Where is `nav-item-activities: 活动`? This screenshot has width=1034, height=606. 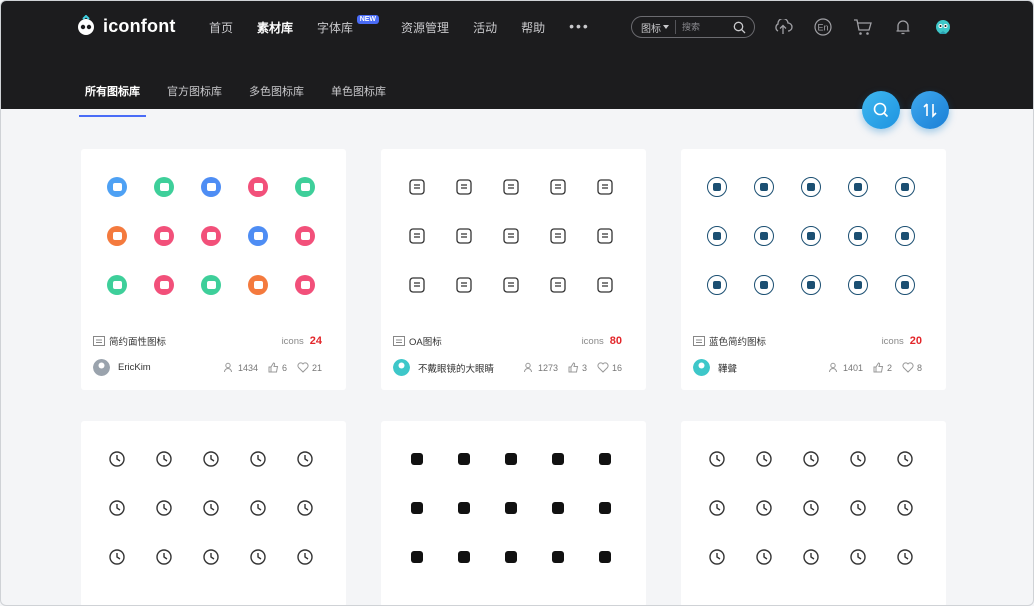
nav-item-activities: 活动 is located at coordinates (485, 27).